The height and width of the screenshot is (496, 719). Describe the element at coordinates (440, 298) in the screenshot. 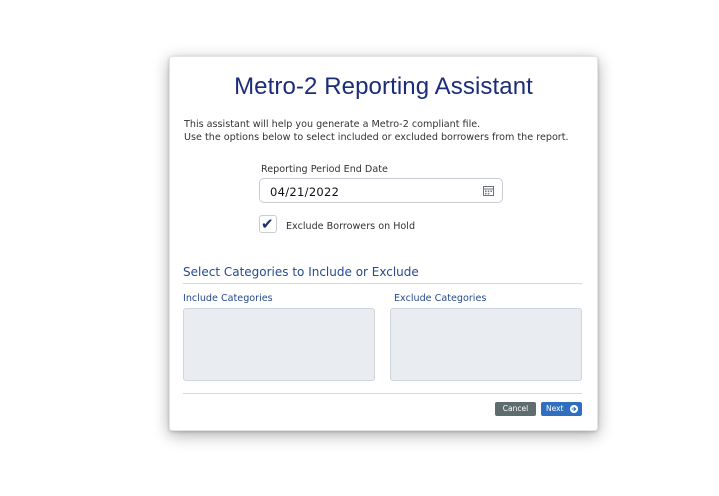

I see `exclude-categories-label: Exclude Categories` at that location.